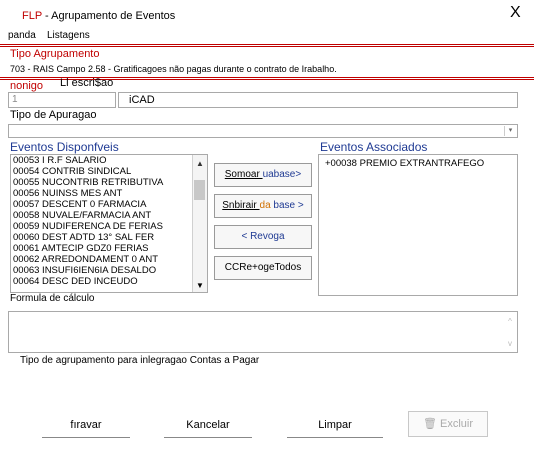 Image resolution: width=534 pixels, height=462 pixels. Describe the element at coordinates (282, 174) in the screenshot. I see `somar-suffix: uabase>` at that location.